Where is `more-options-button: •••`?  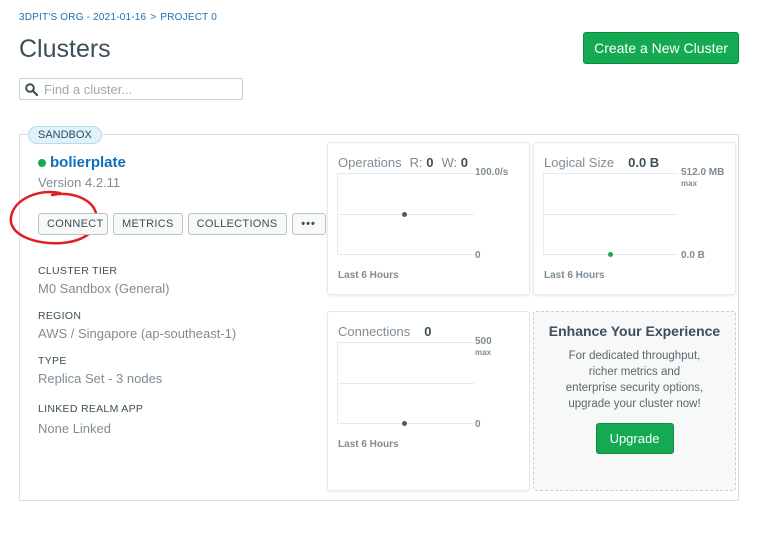 more-options-button: ••• is located at coordinates (308, 224).